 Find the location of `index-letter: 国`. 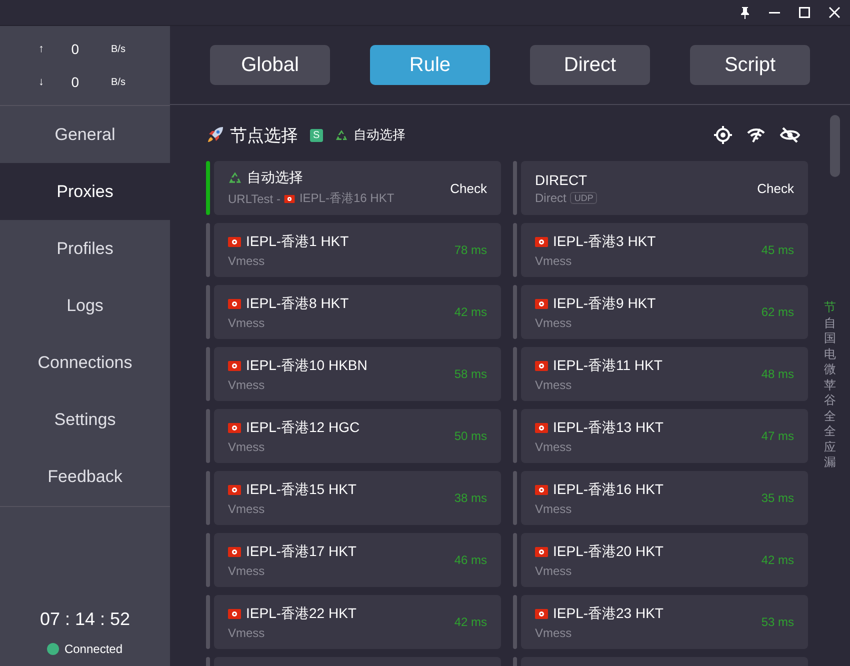

index-letter: 国 is located at coordinates (830, 338).